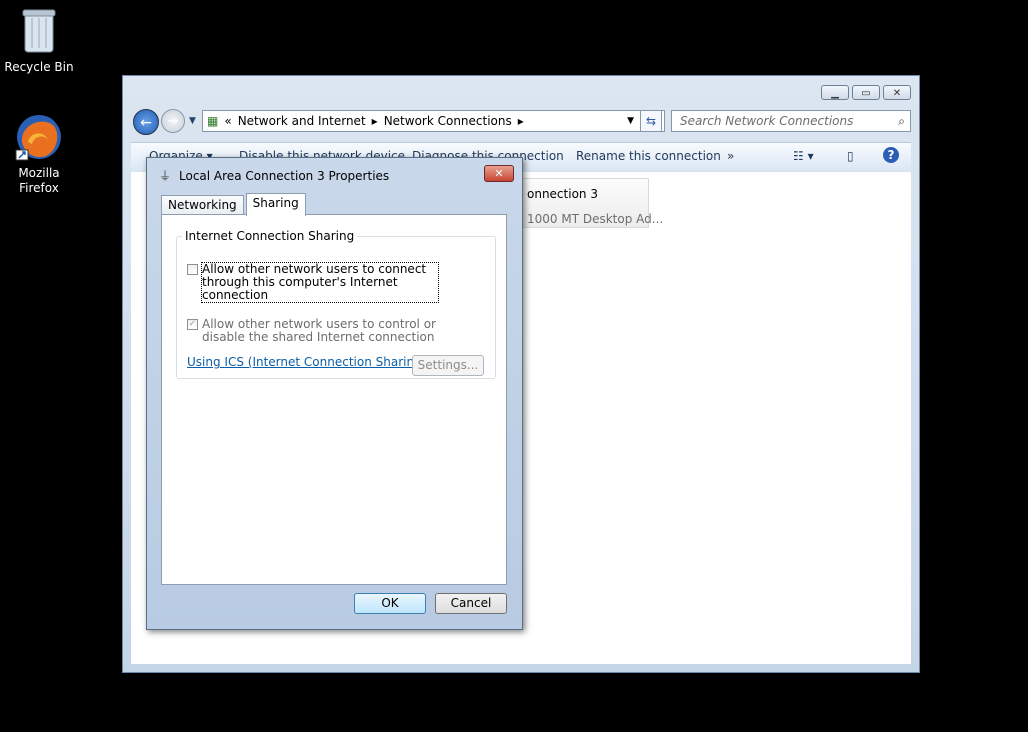 Image resolution: width=1028 pixels, height=732 pixels. Describe the element at coordinates (835, 92) in the screenshot. I see `minimize-button: ▁` at that location.